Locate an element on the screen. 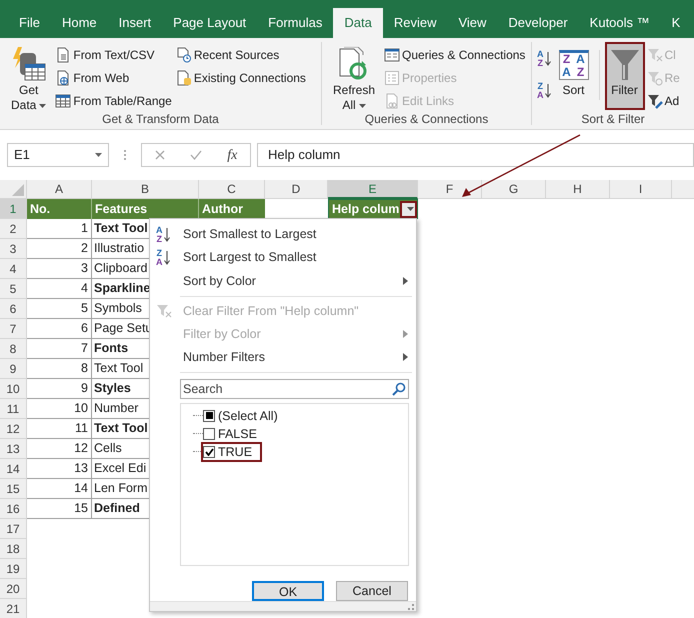  row-header: 2 is located at coordinates (13, 229).